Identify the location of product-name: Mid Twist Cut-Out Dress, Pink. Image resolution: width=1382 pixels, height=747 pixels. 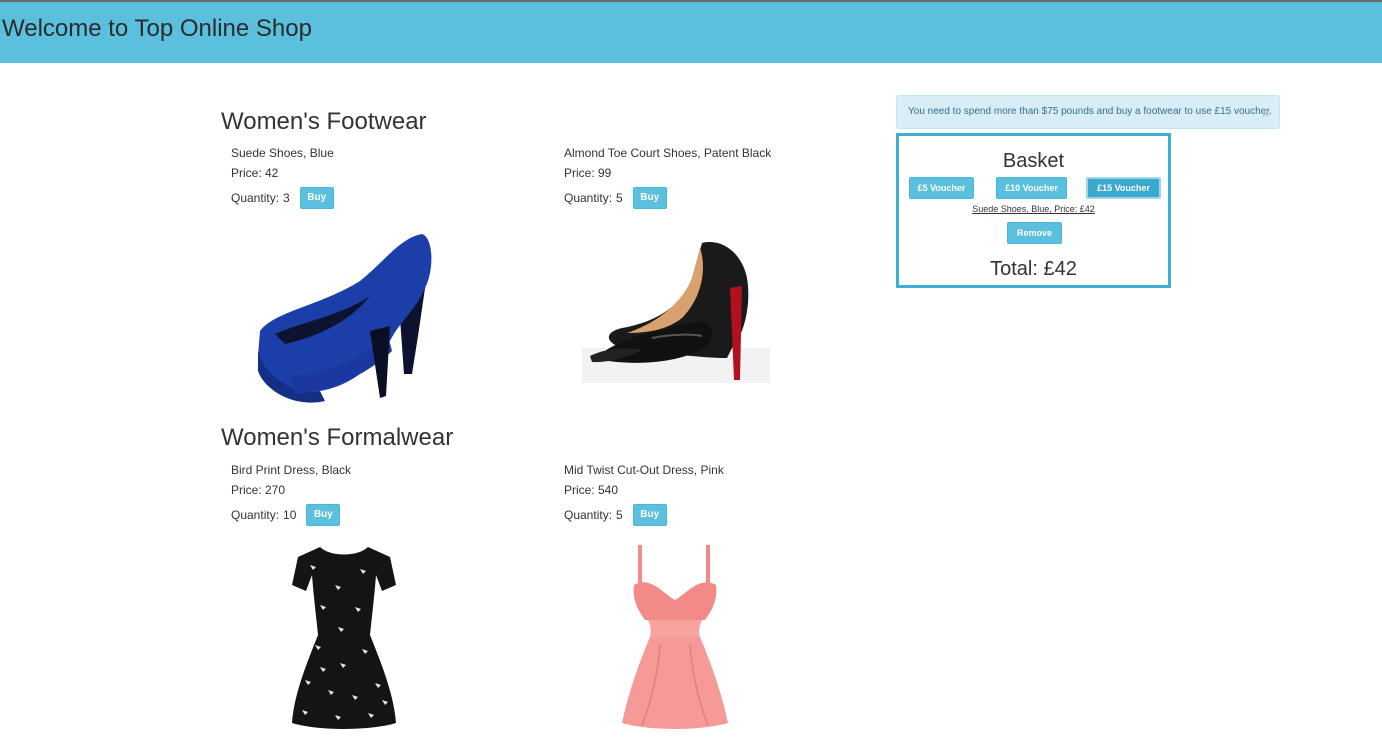
(644, 470).